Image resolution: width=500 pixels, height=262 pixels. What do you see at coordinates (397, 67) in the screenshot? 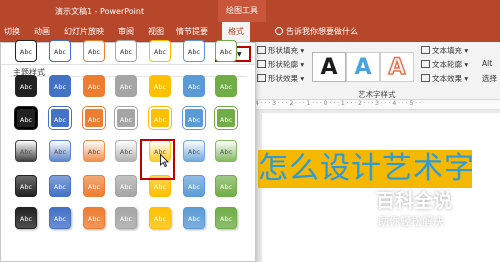
I see `wordart-style-3: A` at bounding box center [397, 67].